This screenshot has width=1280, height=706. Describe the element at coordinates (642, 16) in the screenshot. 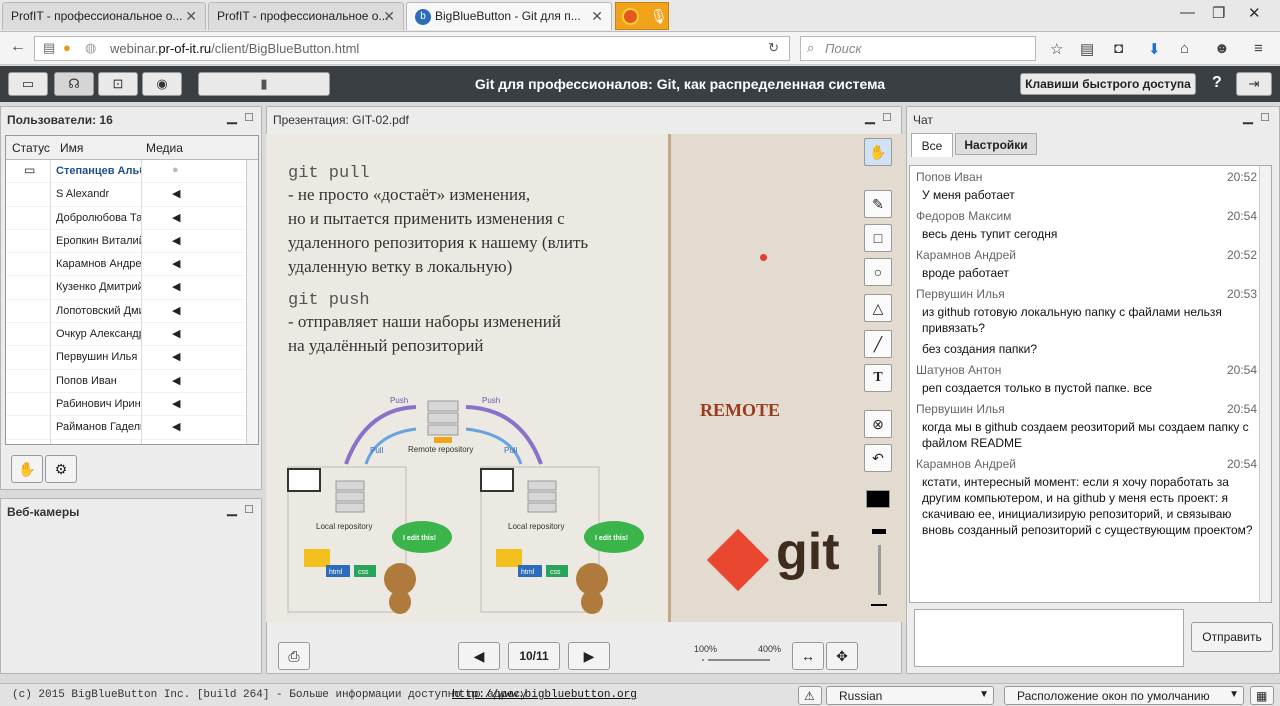

I see `firefox-tab: 🎙` at that location.